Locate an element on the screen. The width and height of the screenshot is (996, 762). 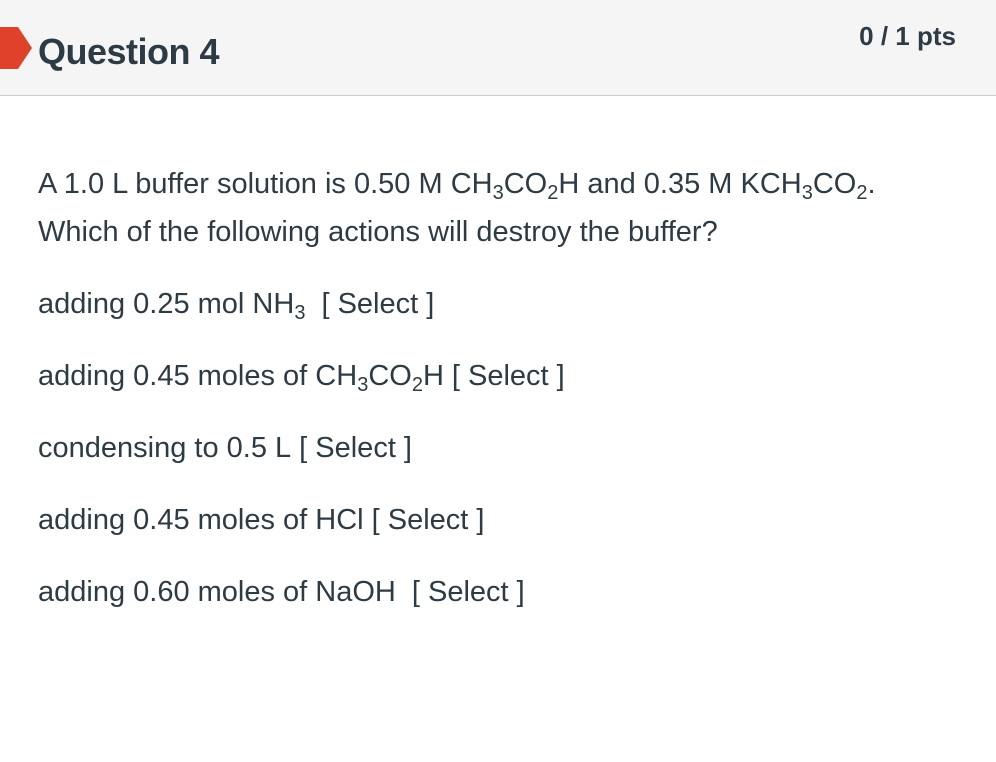
answer-label: adding 0.60 moles of NaOH is located at coordinates (217, 592).